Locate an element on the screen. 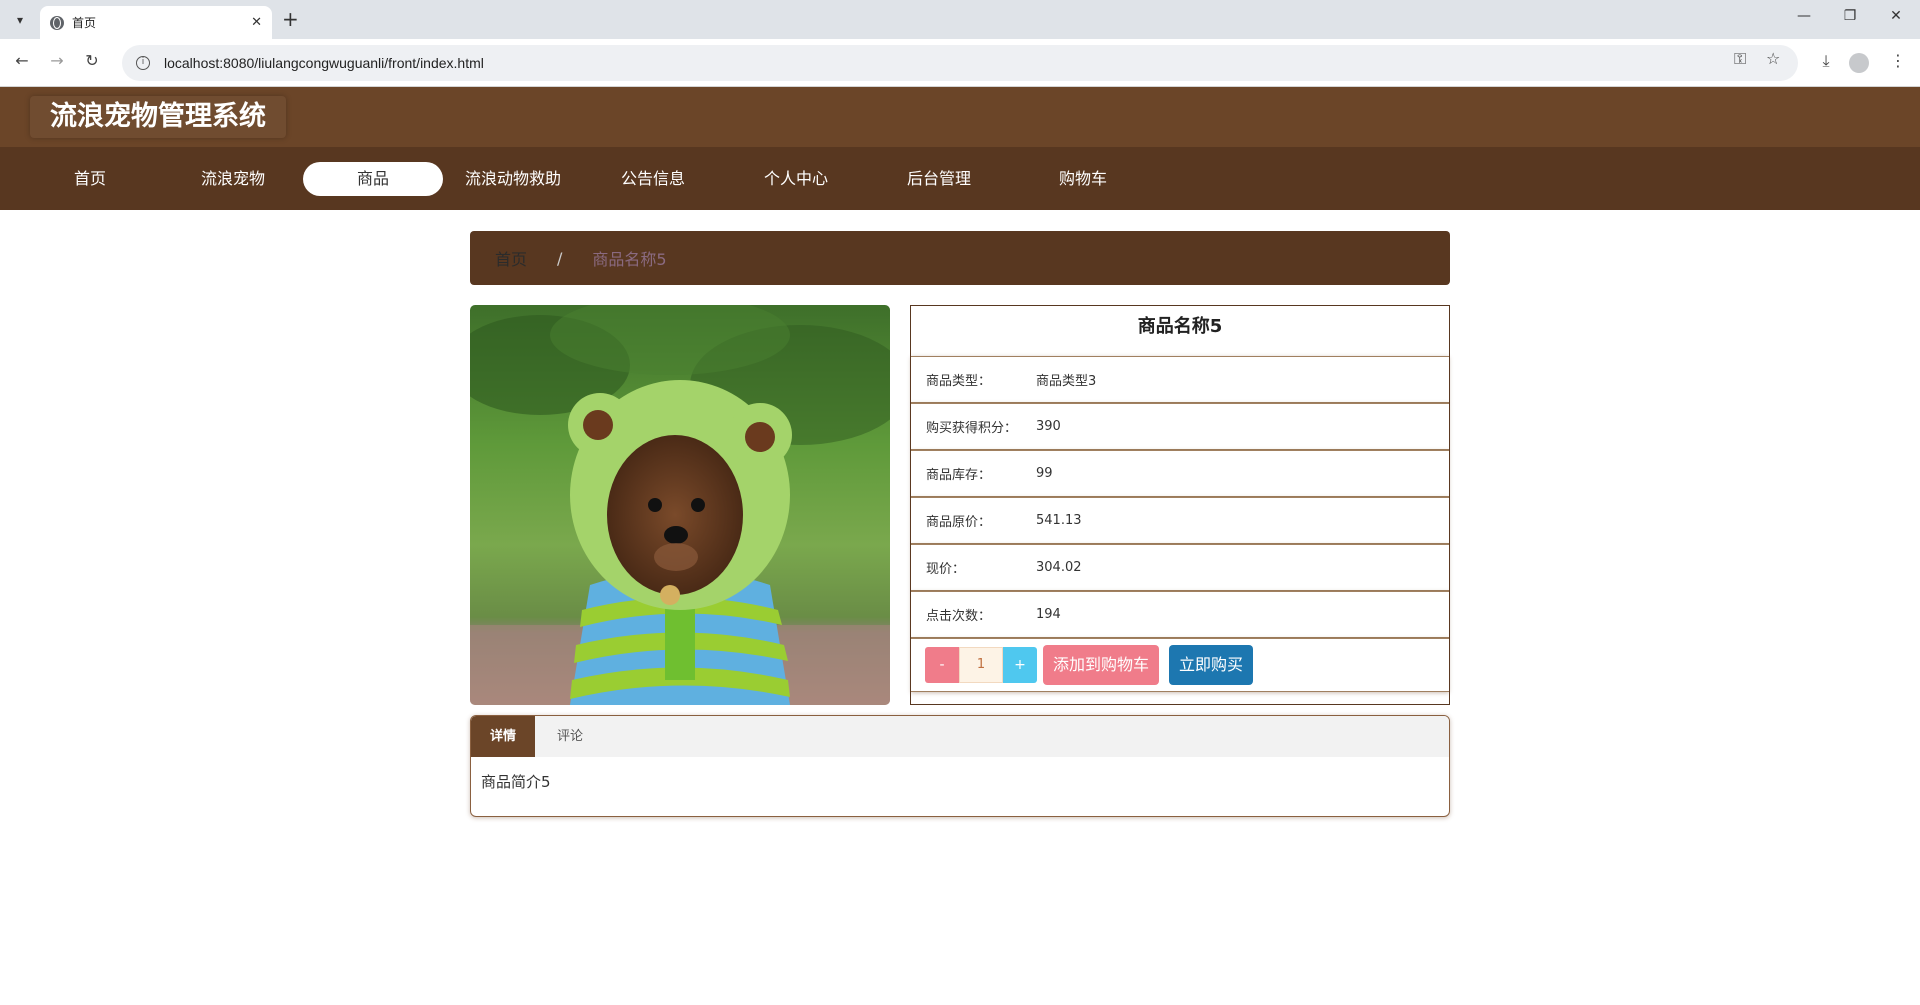 This screenshot has width=1920, height=1005. detail-tabs-panel: 详情 评论 商品简介5 is located at coordinates (960, 766).